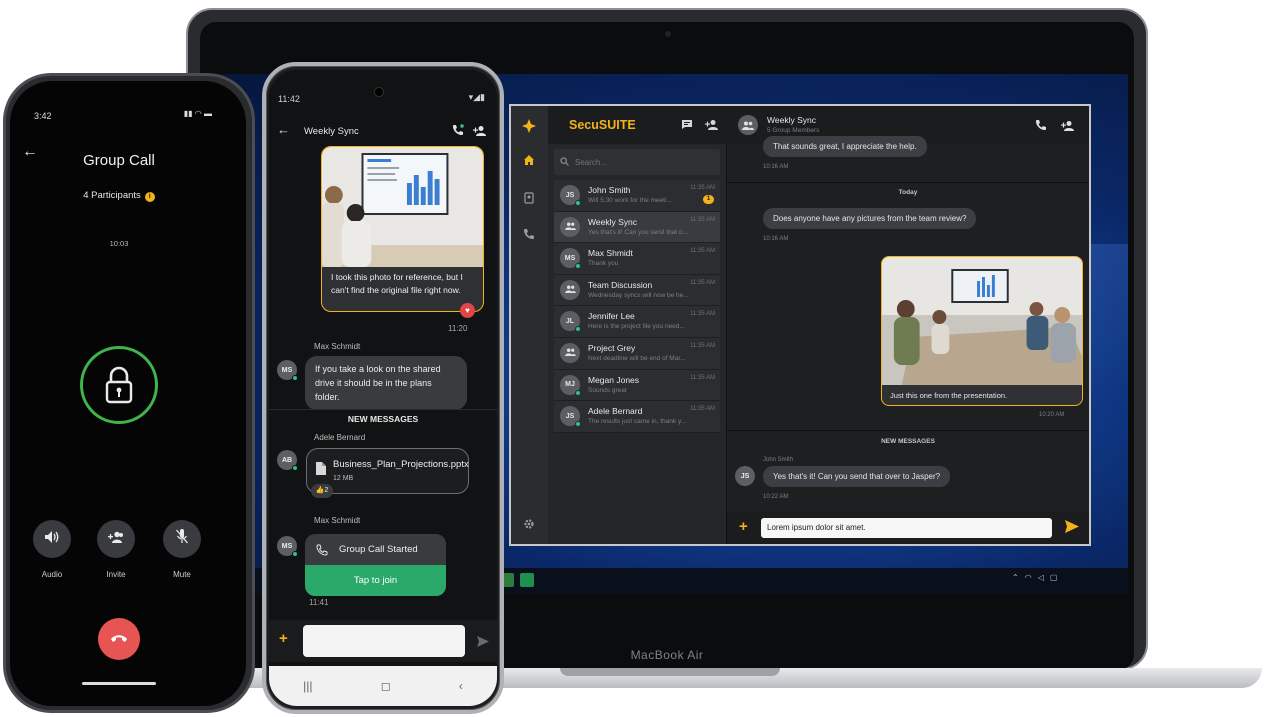  I want to click on taskbar-app-icon, so click(527, 580).